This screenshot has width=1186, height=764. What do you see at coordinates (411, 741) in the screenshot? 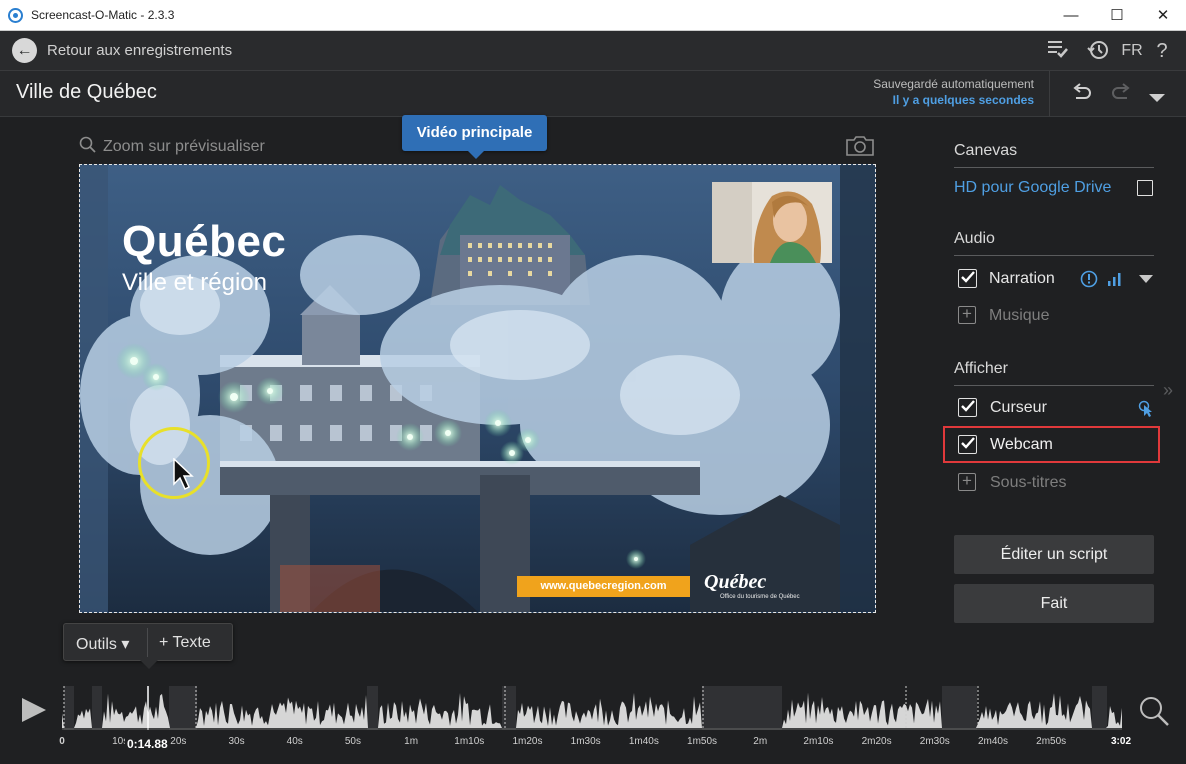
I see `timeline-tick-label: 1m` at bounding box center [411, 741].